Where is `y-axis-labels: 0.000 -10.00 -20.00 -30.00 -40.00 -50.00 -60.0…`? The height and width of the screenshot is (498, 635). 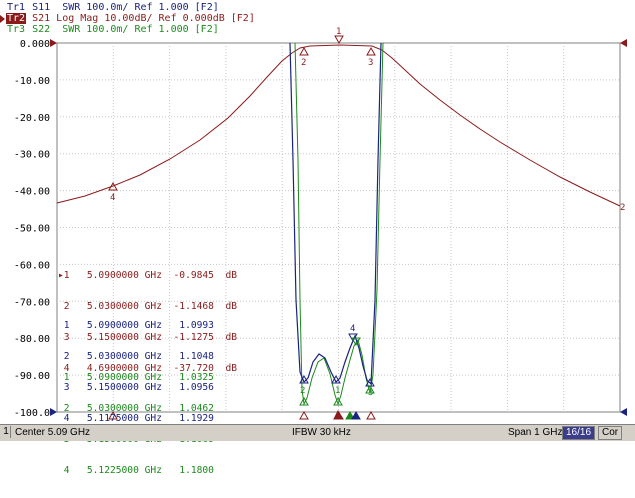
y-axis-labels: 0.000 -10.00 -20.00 -30.00 -40.00 -50.00 -60.0… is located at coordinates (32, 229).